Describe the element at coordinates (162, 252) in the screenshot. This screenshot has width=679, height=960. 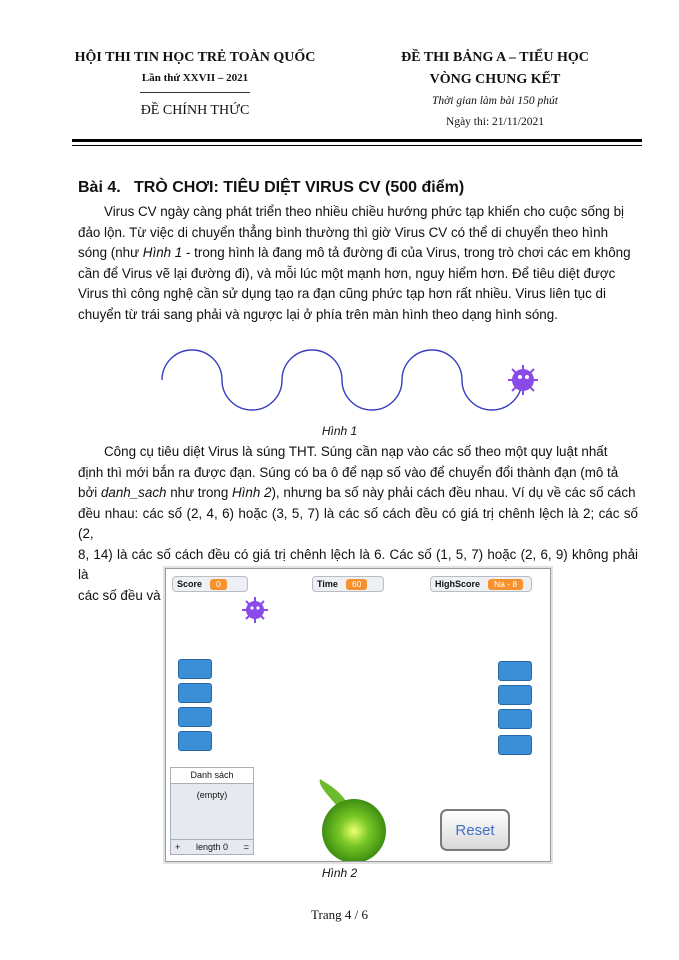
I see `figure-ref: Hình 1` at that location.